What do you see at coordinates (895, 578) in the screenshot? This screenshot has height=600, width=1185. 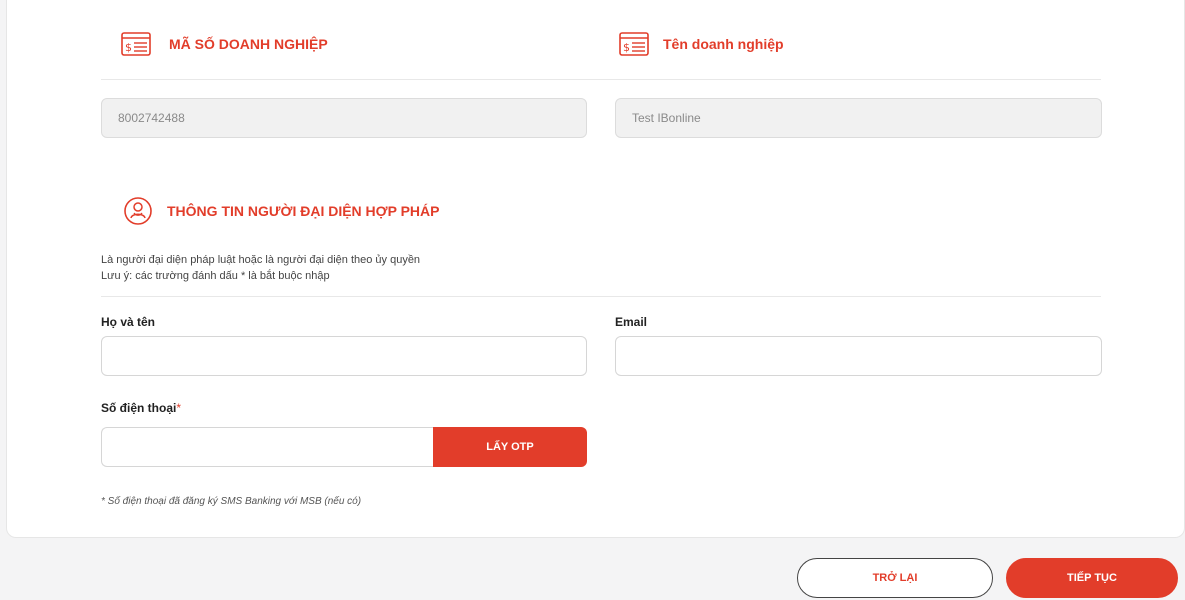 I see `back-button: TRỞ LẠI` at bounding box center [895, 578].